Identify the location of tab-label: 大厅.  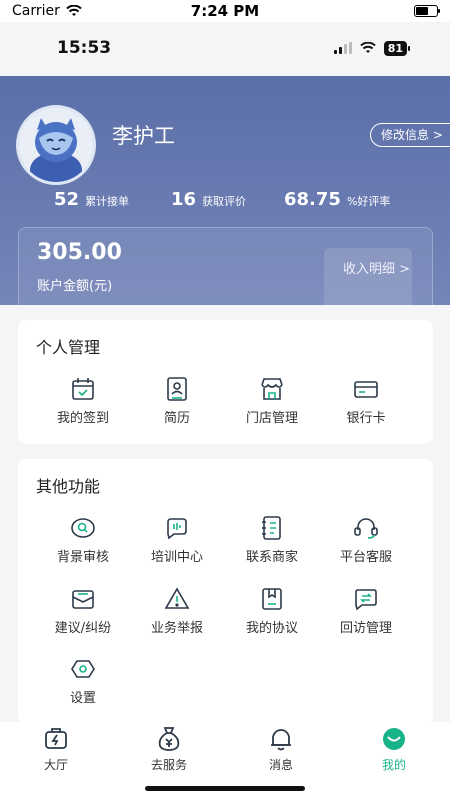
(55, 765).